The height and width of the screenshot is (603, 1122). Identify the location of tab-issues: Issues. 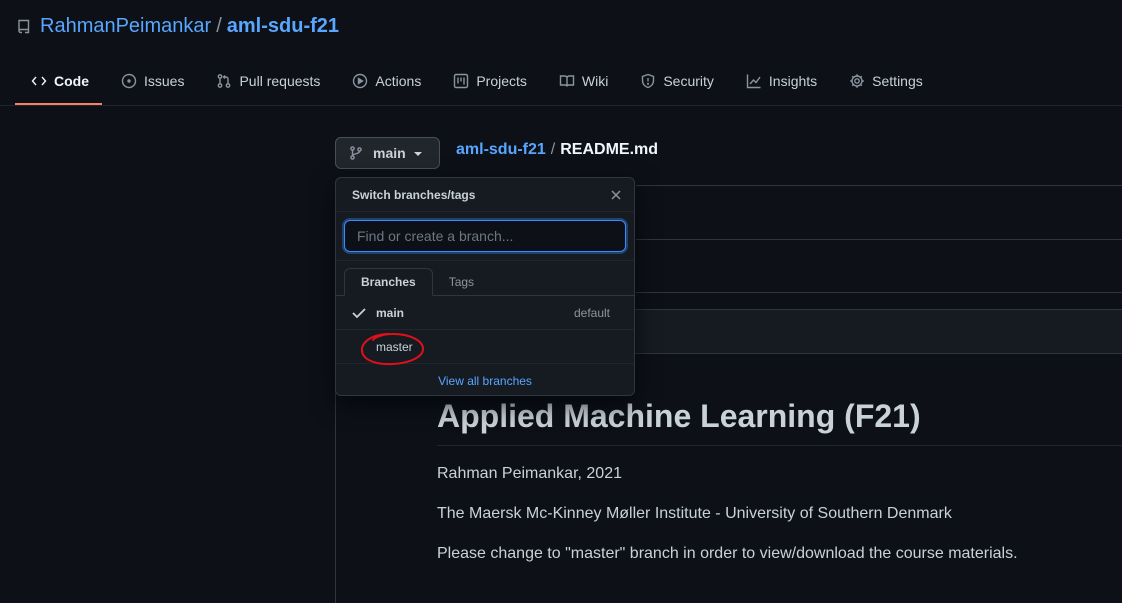
(152, 81).